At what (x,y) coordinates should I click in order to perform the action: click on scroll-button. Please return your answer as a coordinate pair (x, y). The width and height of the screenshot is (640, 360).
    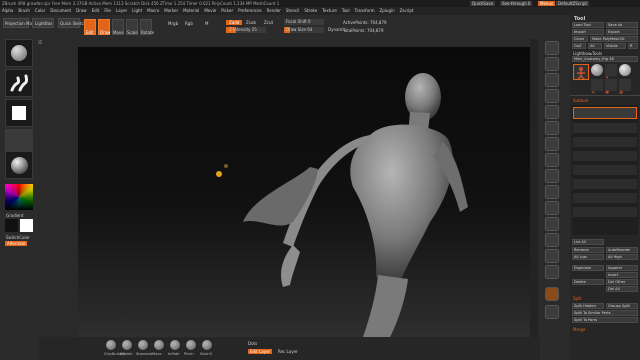
    Looking at the image, I should click on (552, 80).